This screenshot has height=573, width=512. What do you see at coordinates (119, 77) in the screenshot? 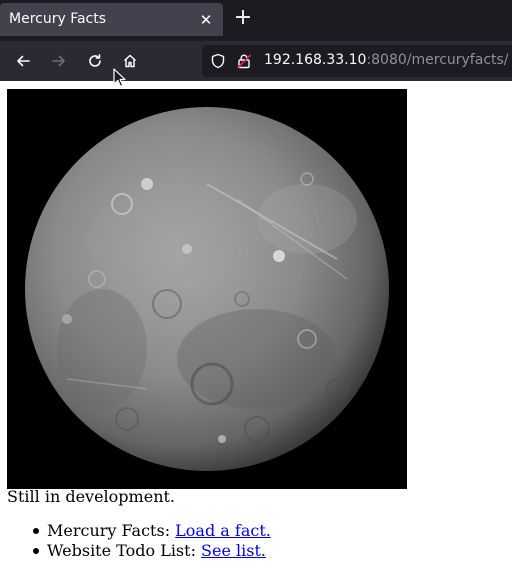
I see `mouse-cursor-icon` at bounding box center [119, 77].